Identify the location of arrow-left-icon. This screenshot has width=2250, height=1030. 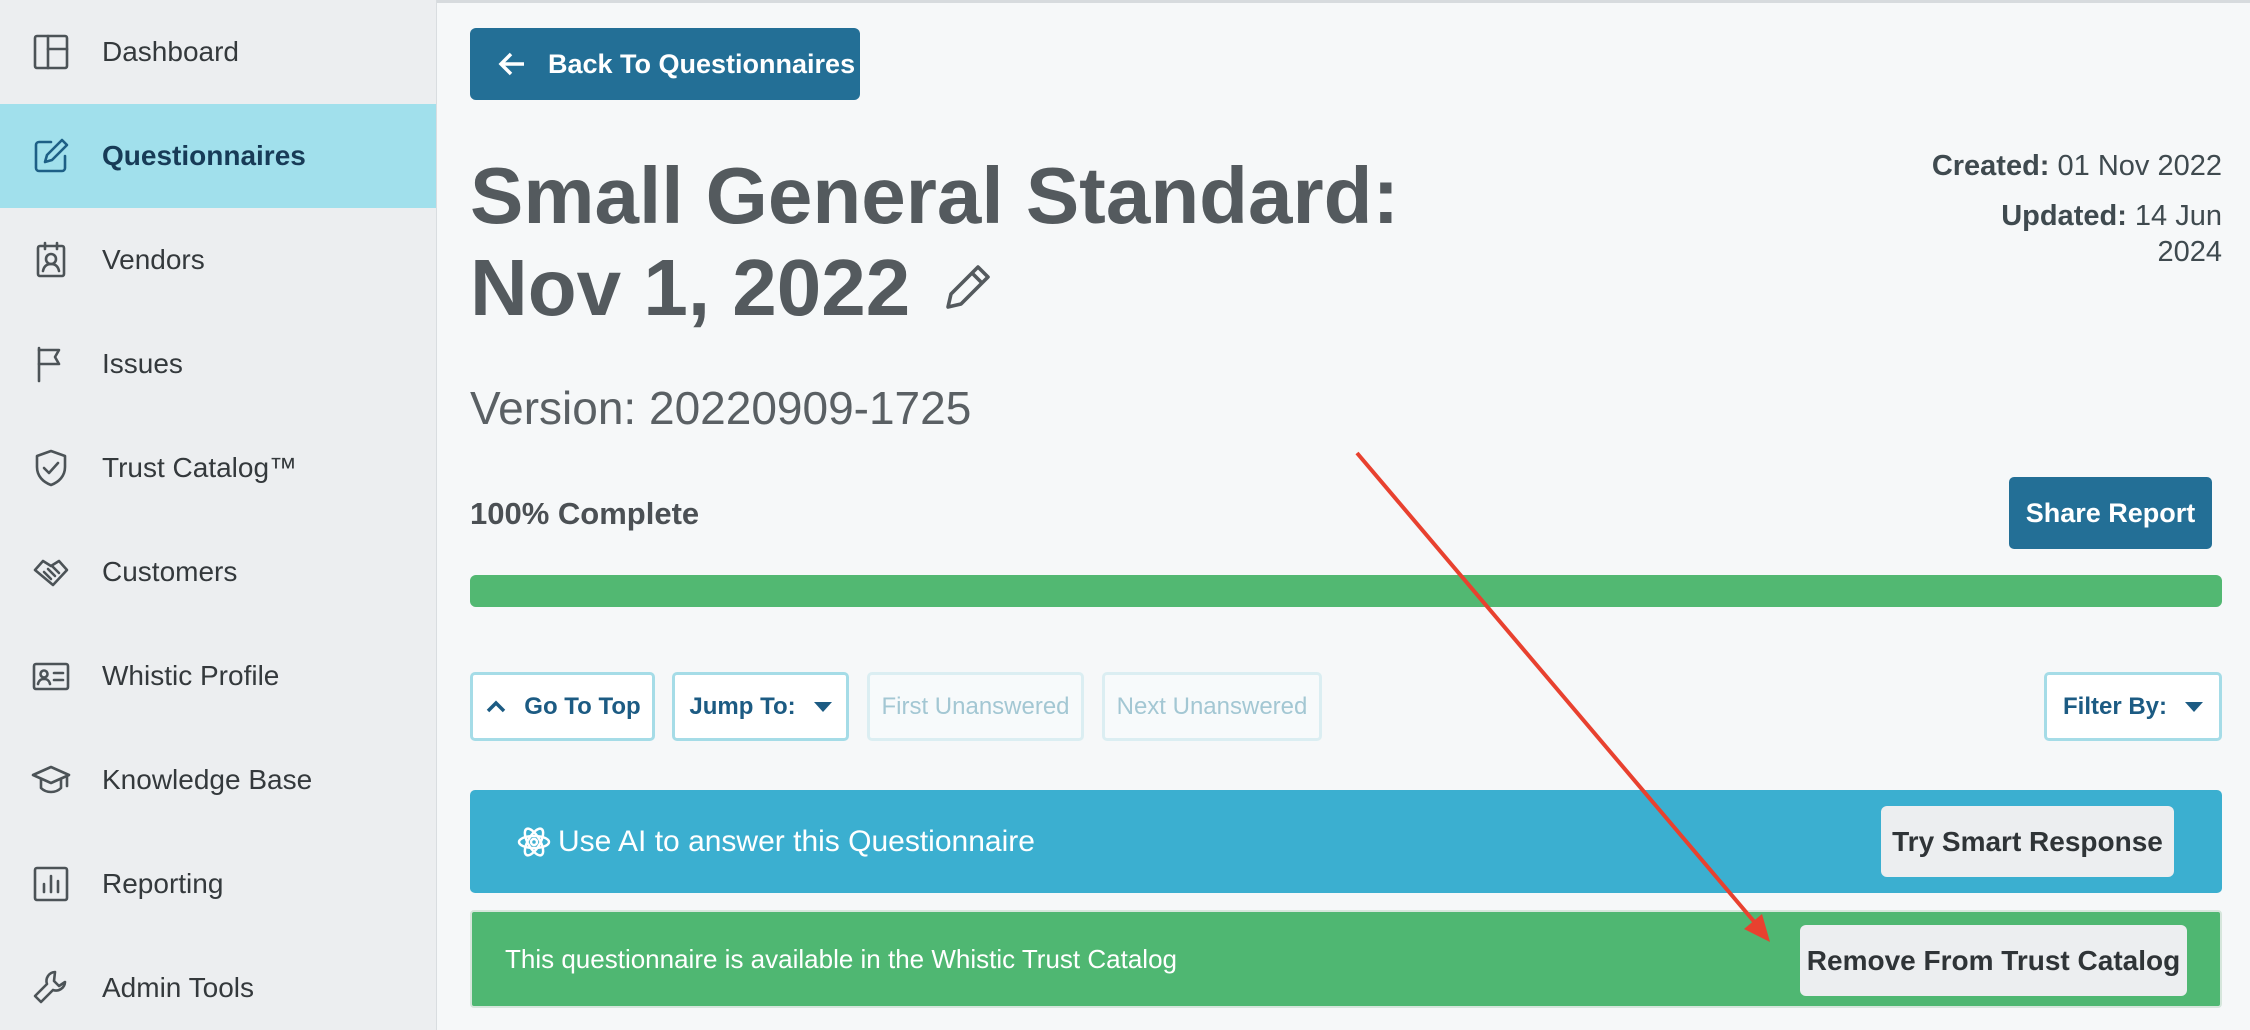
(511, 64).